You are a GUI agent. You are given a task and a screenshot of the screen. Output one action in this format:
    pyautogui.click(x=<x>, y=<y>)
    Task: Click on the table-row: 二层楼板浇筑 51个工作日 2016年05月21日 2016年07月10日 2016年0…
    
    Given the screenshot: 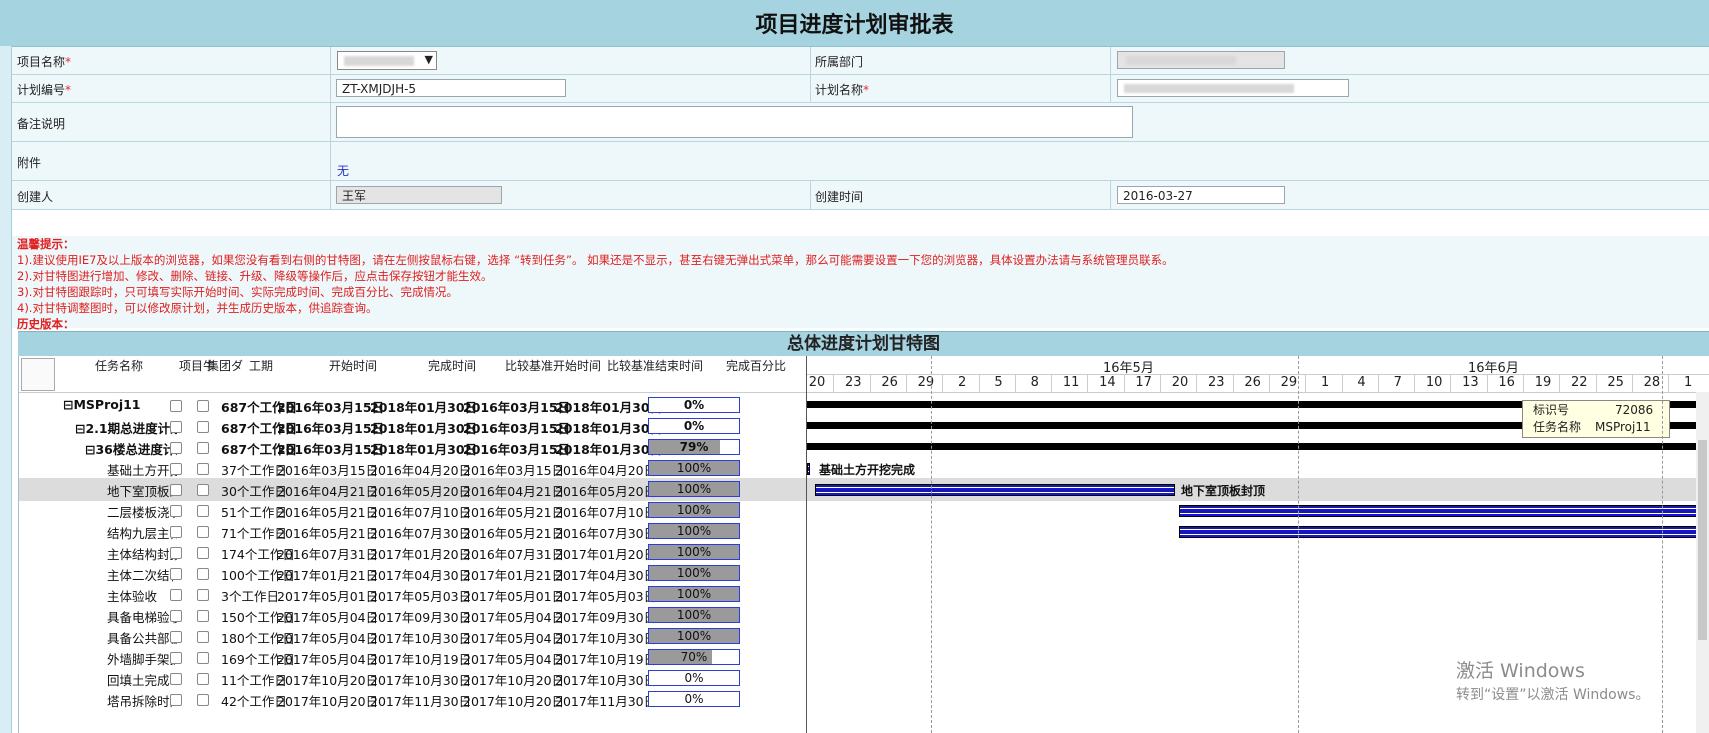 What is the action you would take?
    pyautogui.click(x=412, y=510)
    